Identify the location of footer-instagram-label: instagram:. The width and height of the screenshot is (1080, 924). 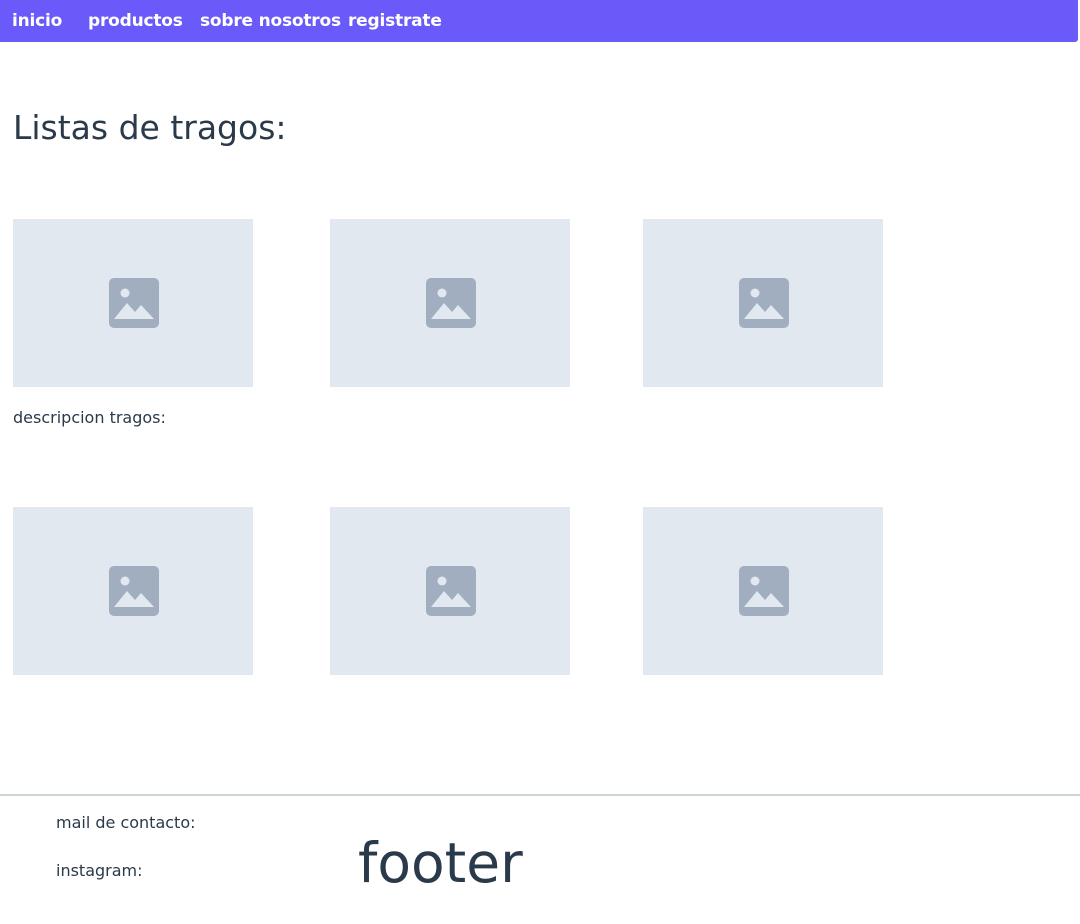
(99, 870).